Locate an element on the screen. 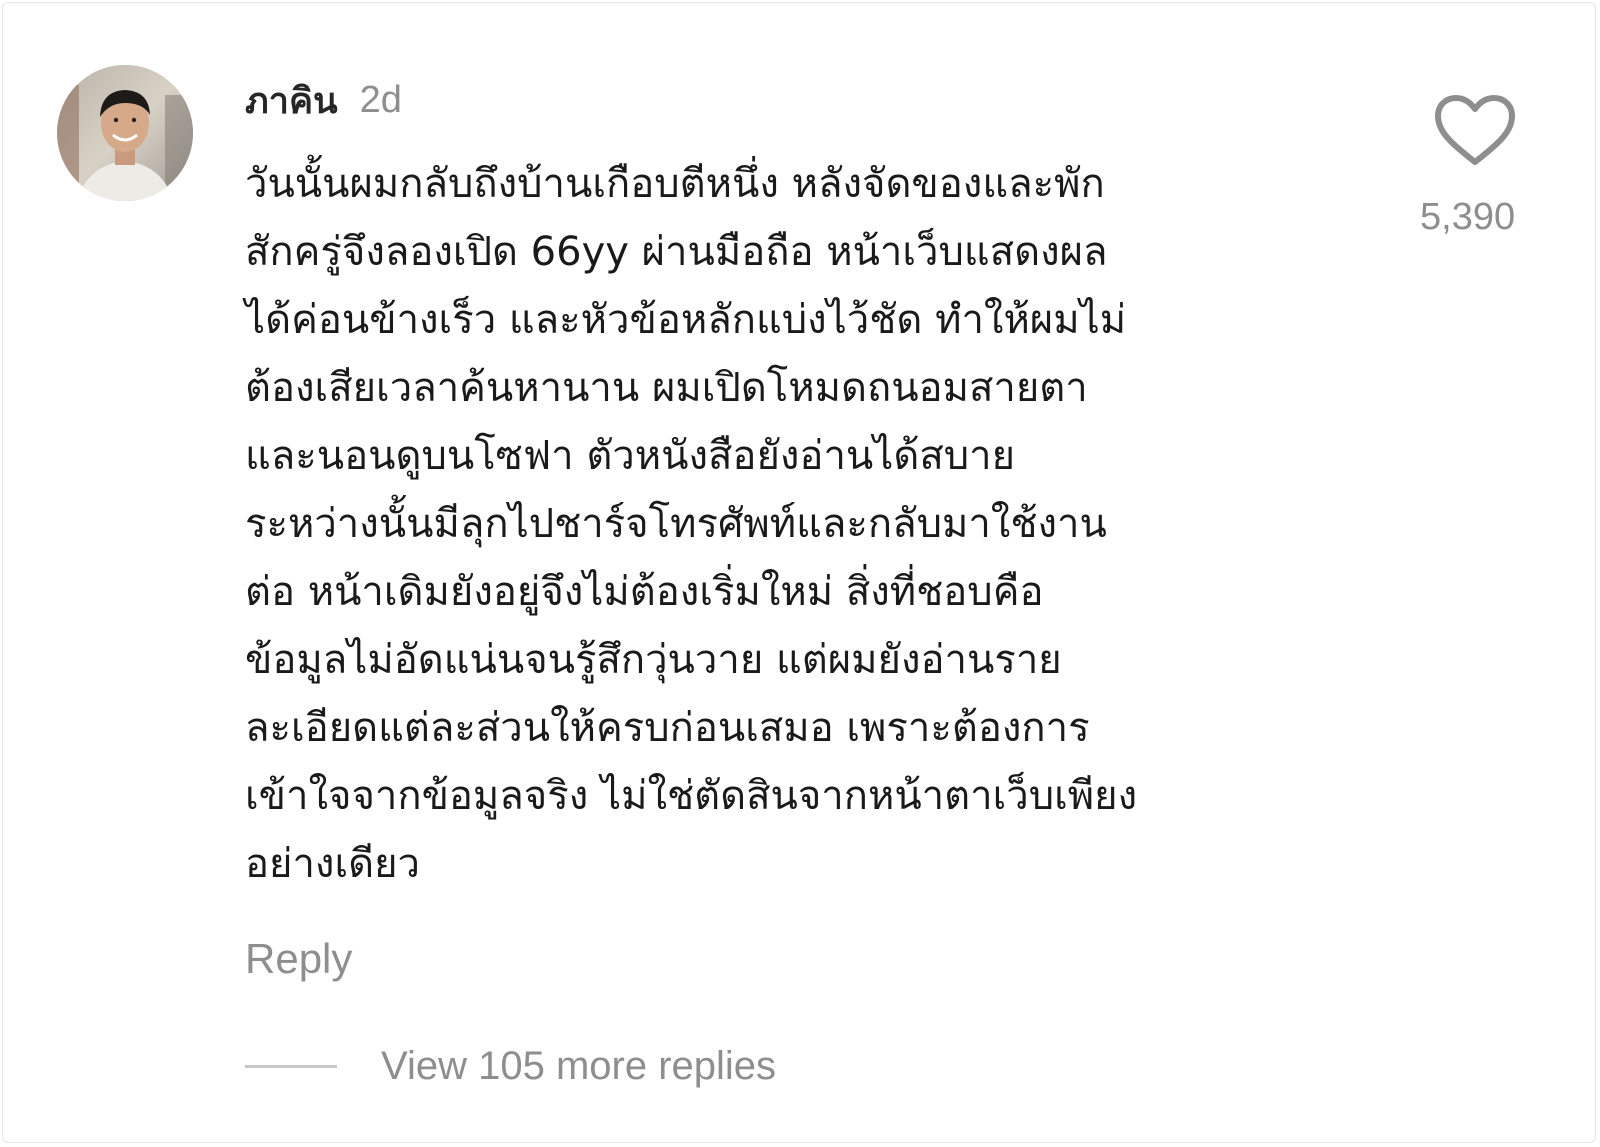 Image resolution: width=1600 pixels, height=1147 pixels. reply-button: Reply is located at coordinates (298, 959).